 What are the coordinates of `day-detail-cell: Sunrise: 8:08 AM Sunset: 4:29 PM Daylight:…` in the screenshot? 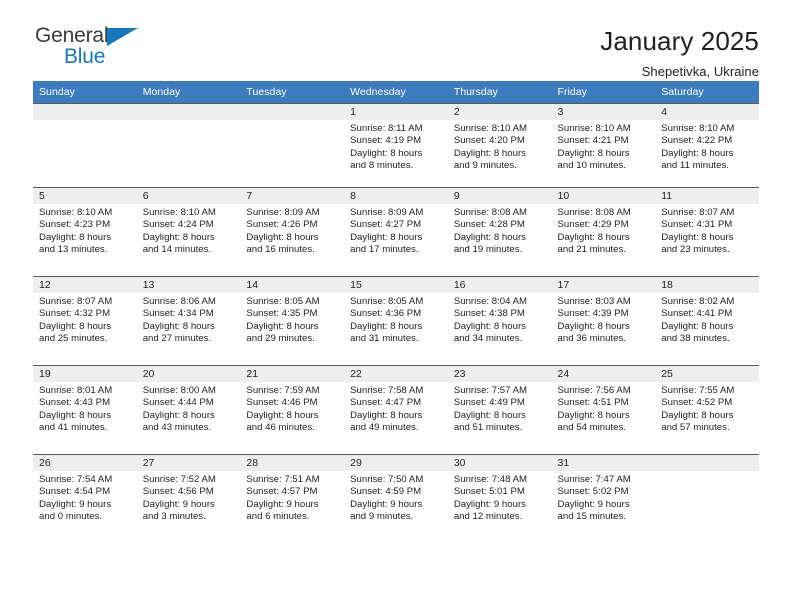 It's located at (603, 240).